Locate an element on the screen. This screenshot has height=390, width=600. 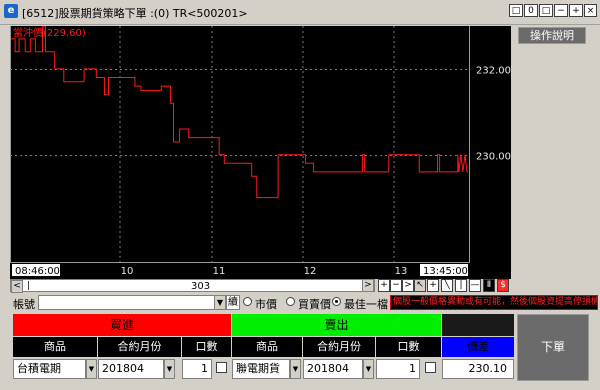
scroll-left-button: < is located at coordinates (17, 286).